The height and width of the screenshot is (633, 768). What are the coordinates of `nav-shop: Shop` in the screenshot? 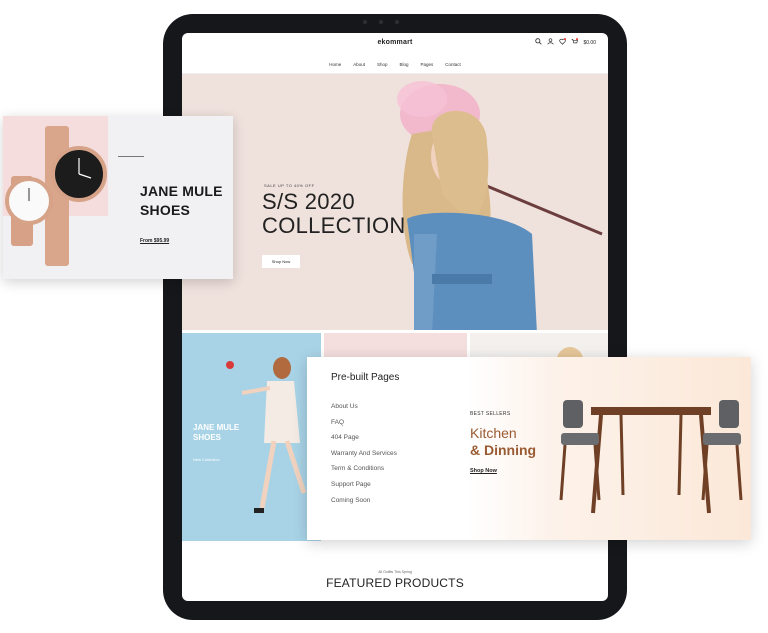 It's located at (382, 64).